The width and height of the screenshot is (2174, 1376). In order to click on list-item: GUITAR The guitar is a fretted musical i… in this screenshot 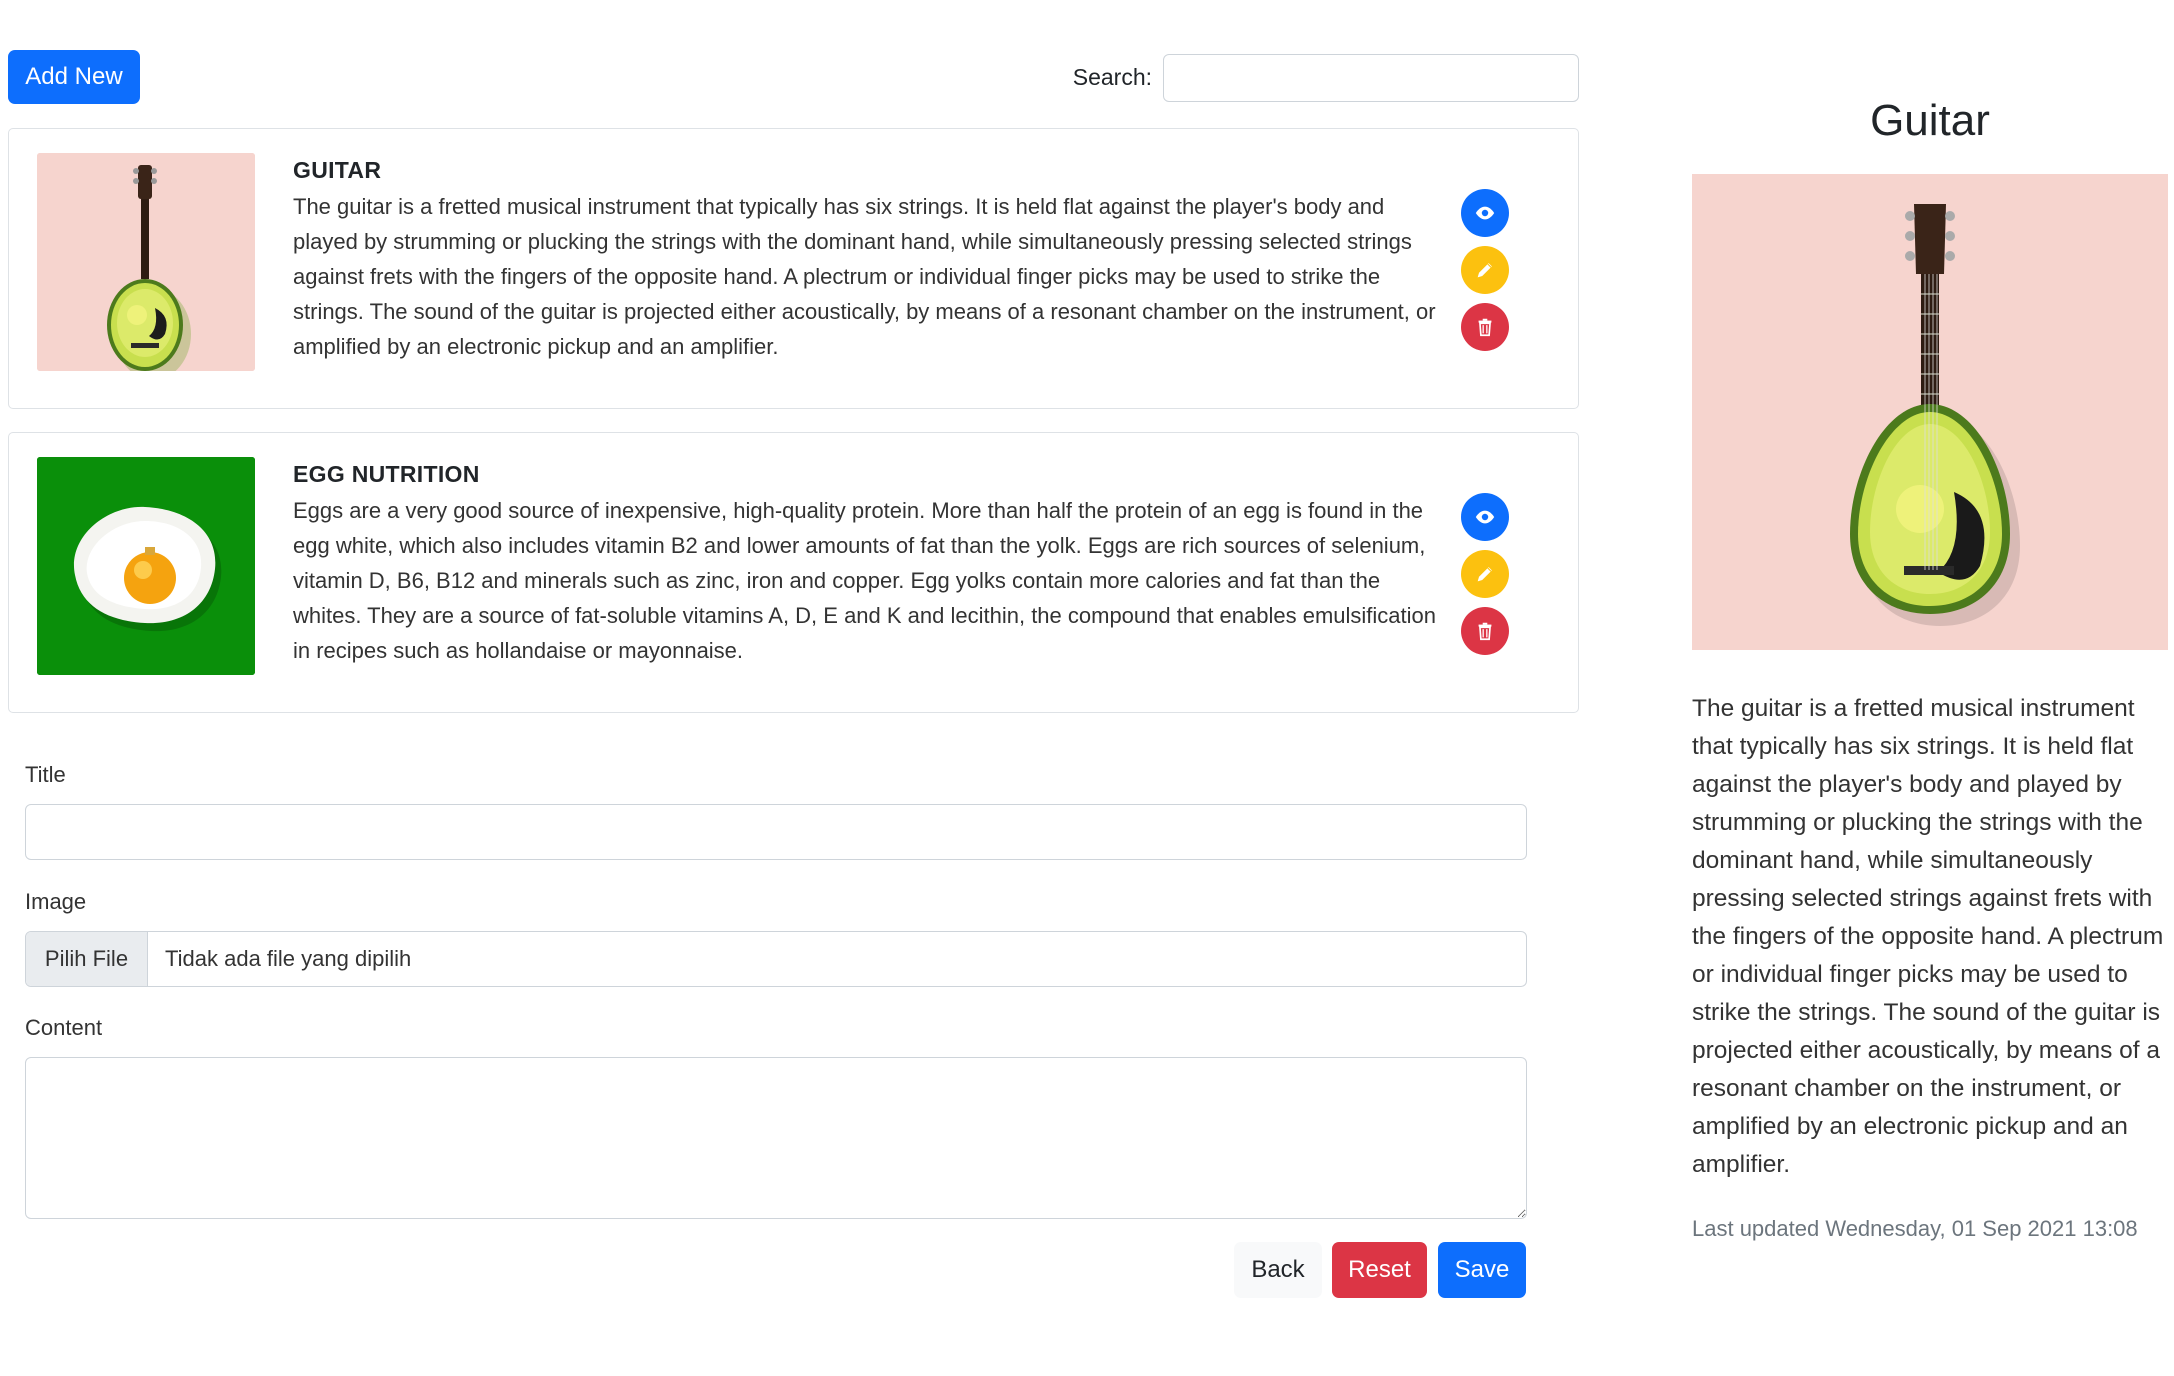, I will do `click(793, 268)`.